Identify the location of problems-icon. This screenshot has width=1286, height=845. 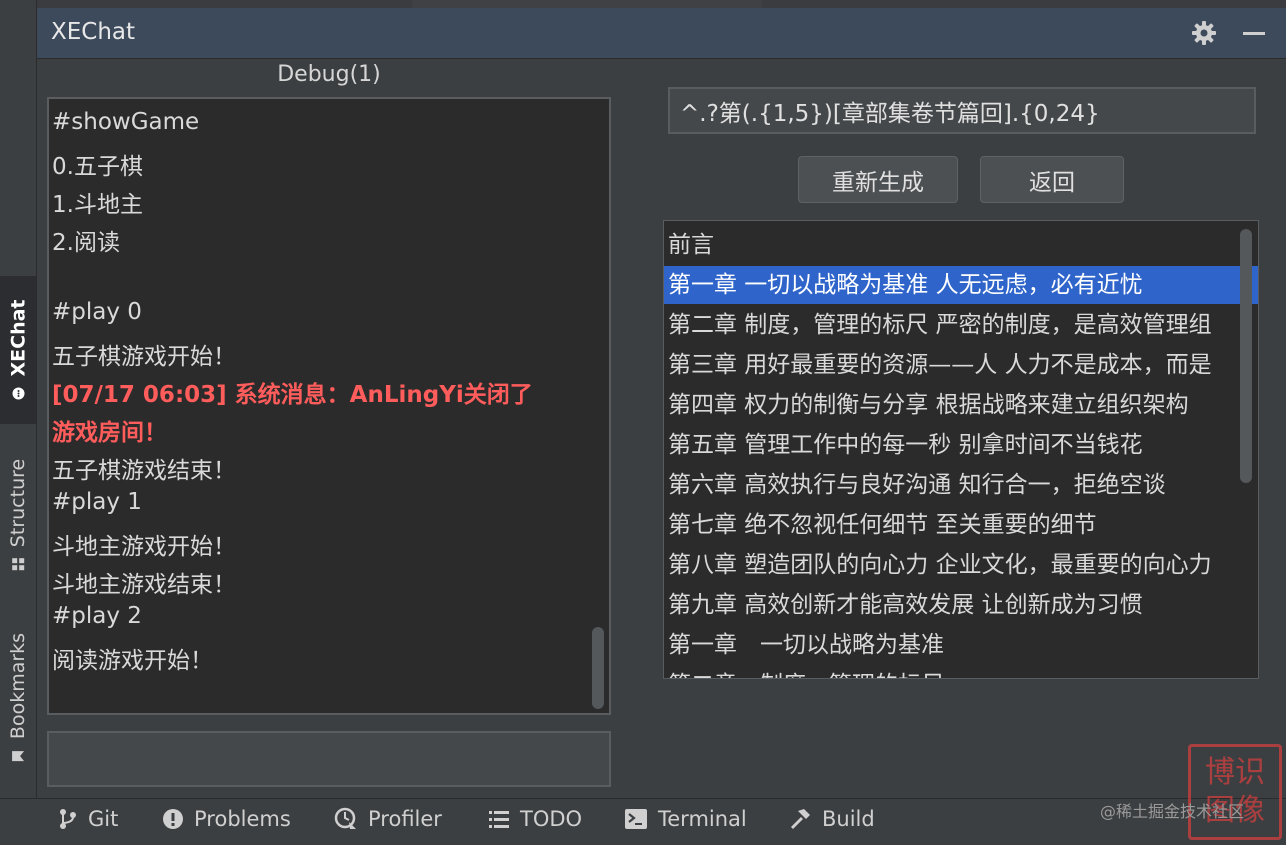
(173, 819).